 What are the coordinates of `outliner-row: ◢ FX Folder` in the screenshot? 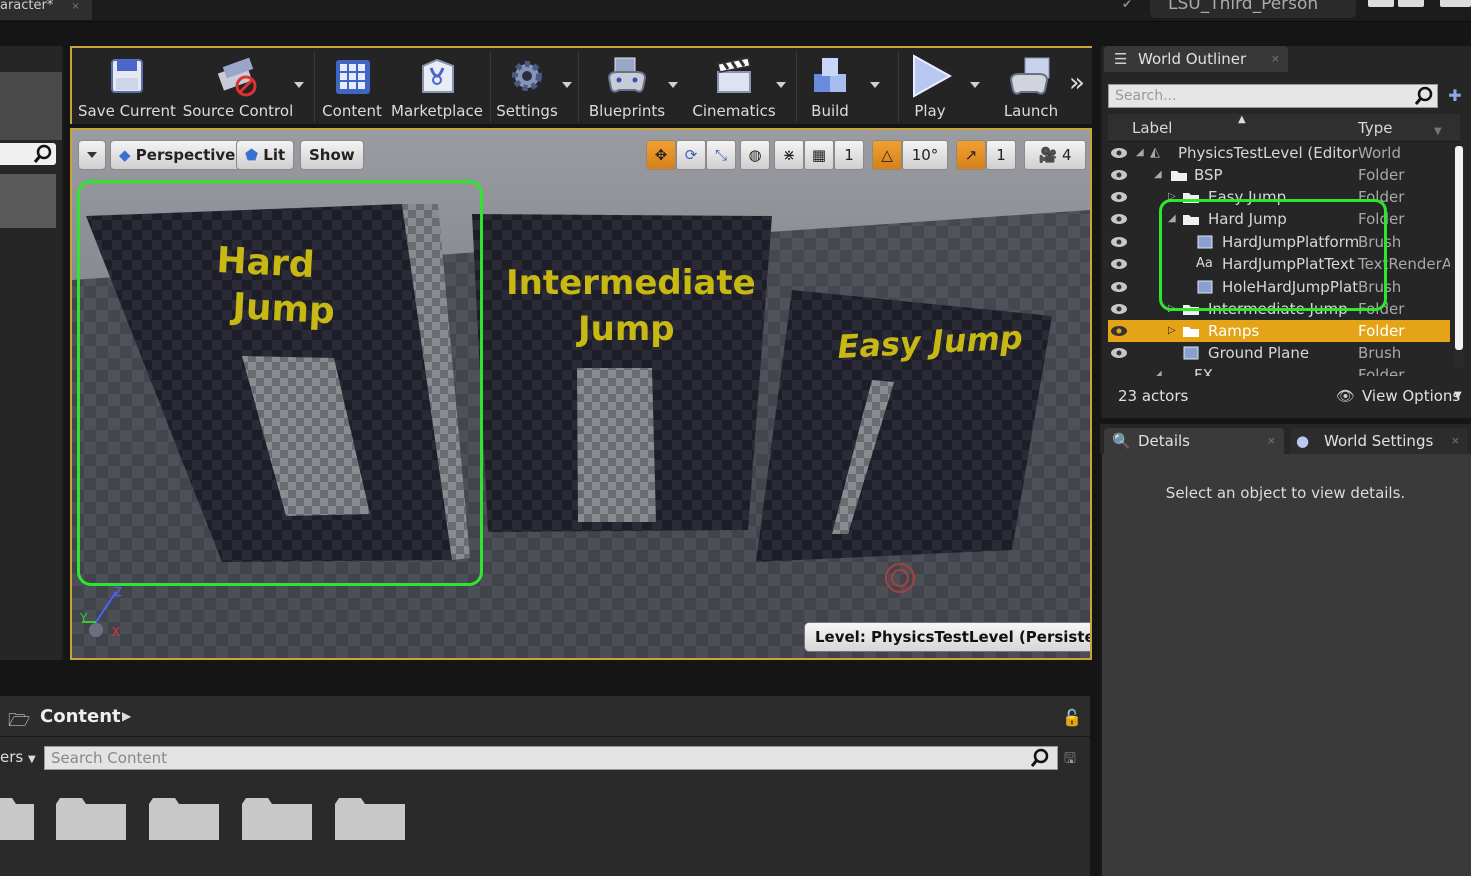 It's located at (1279, 370).